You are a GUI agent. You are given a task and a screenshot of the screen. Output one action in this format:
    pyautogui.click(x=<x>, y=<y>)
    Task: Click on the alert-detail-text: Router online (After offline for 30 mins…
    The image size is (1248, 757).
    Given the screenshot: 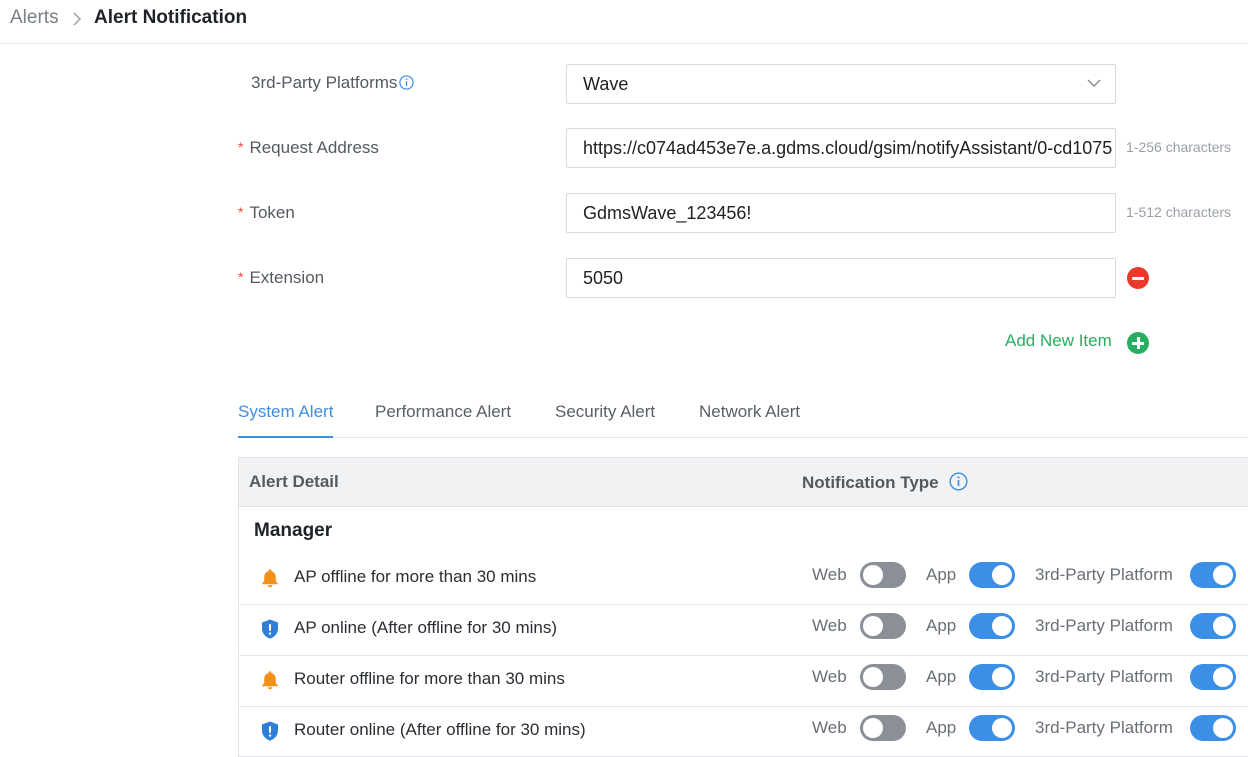 What is the action you would take?
    pyautogui.click(x=440, y=729)
    